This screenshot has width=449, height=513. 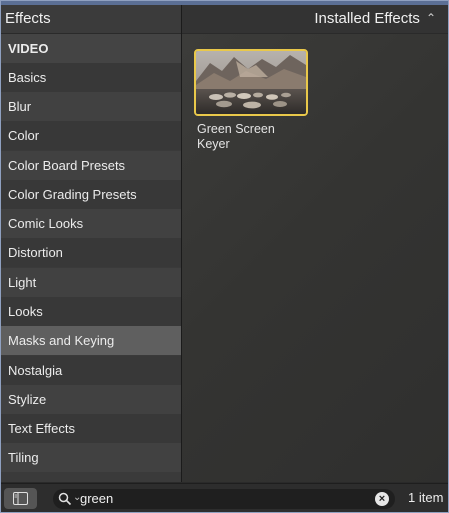 What do you see at coordinates (91, 399) in the screenshot?
I see `sidebar-item-stylize: Stylize` at bounding box center [91, 399].